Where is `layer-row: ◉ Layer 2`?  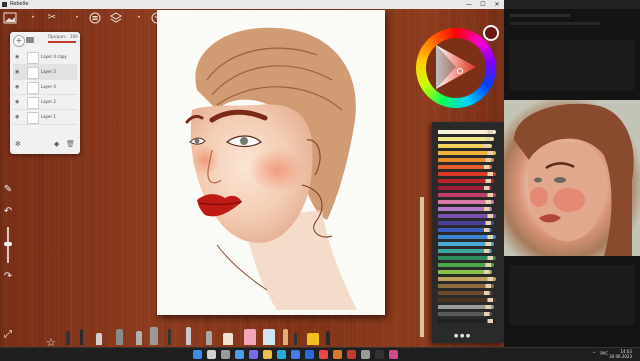 layer-row: ◉ Layer 2 is located at coordinates (45, 102).